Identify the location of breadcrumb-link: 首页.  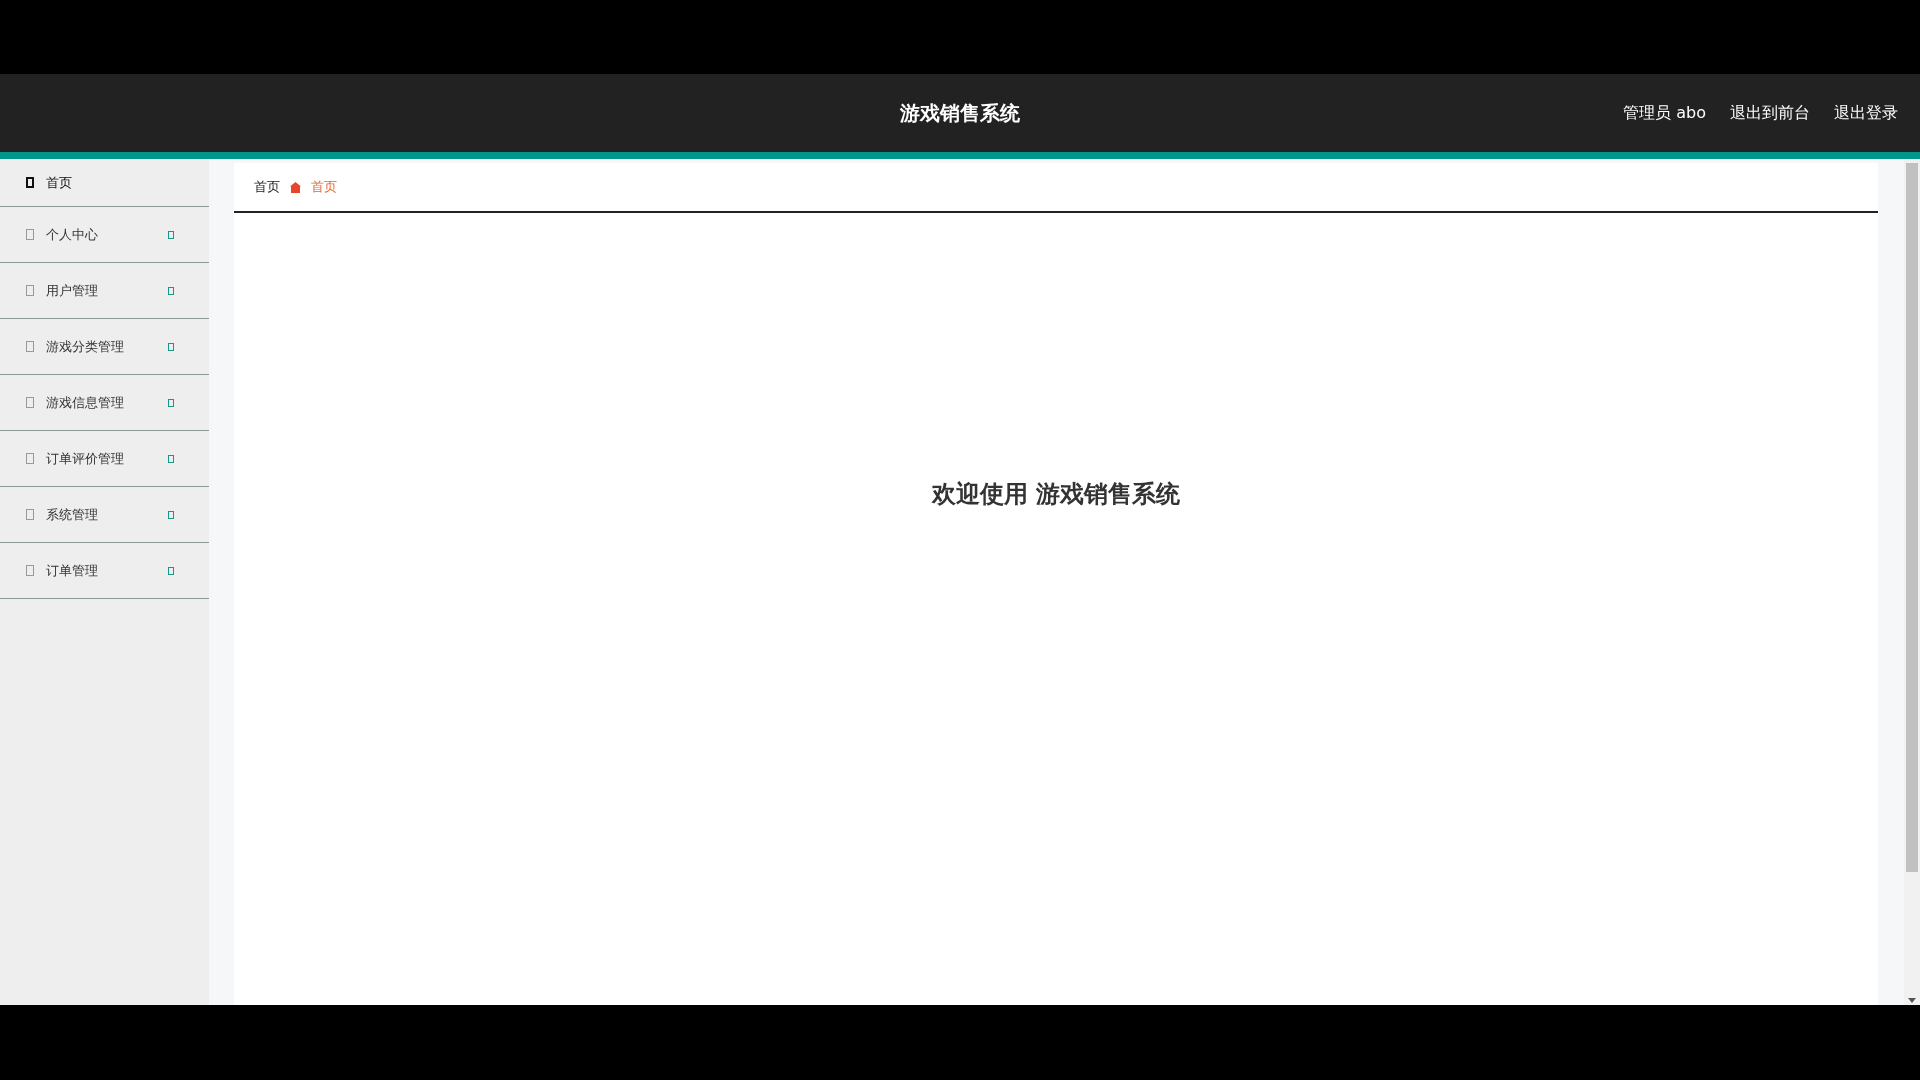
(267, 187).